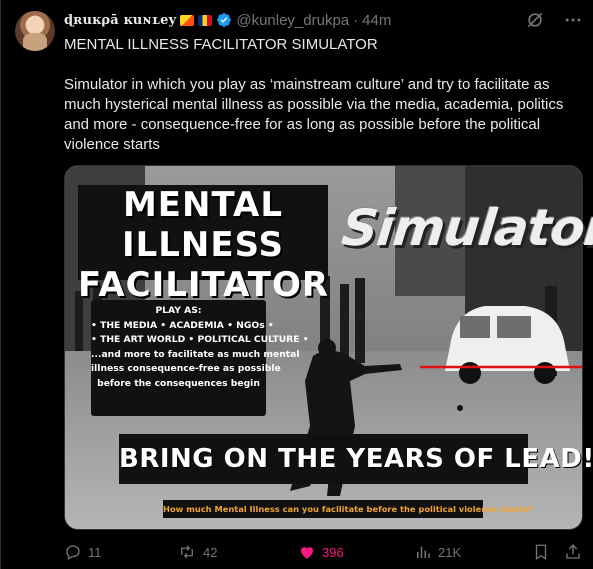 The image size is (593, 569). I want to click on like-button: 396, so click(321, 552).